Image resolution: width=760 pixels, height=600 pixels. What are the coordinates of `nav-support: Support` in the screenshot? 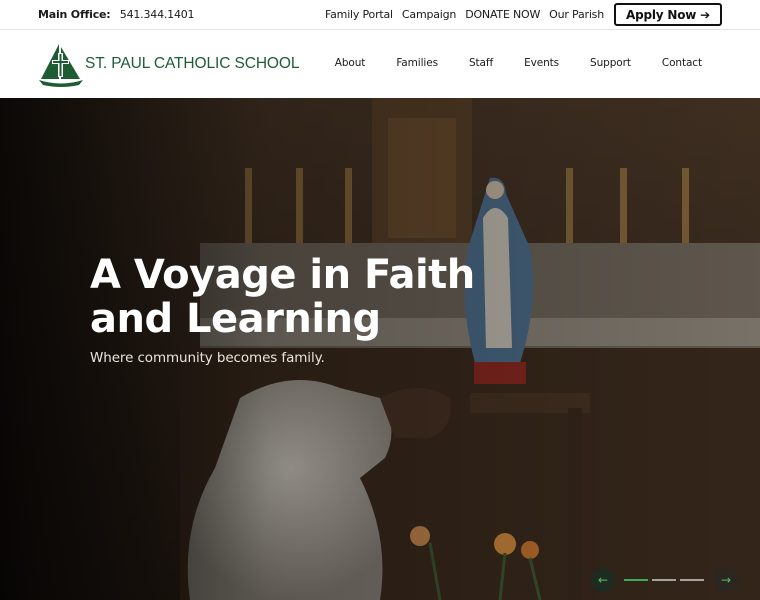 It's located at (610, 63).